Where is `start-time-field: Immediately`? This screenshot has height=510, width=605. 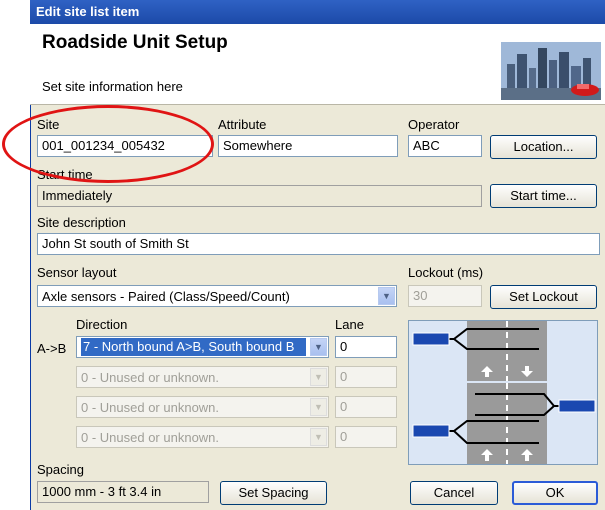
start-time-field: Immediately is located at coordinates (259, 196).